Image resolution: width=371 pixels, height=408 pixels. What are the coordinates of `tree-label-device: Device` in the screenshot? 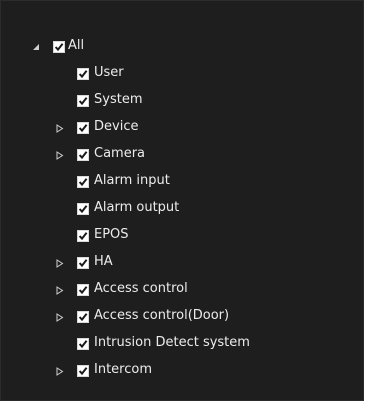 It's located at (116, 126).